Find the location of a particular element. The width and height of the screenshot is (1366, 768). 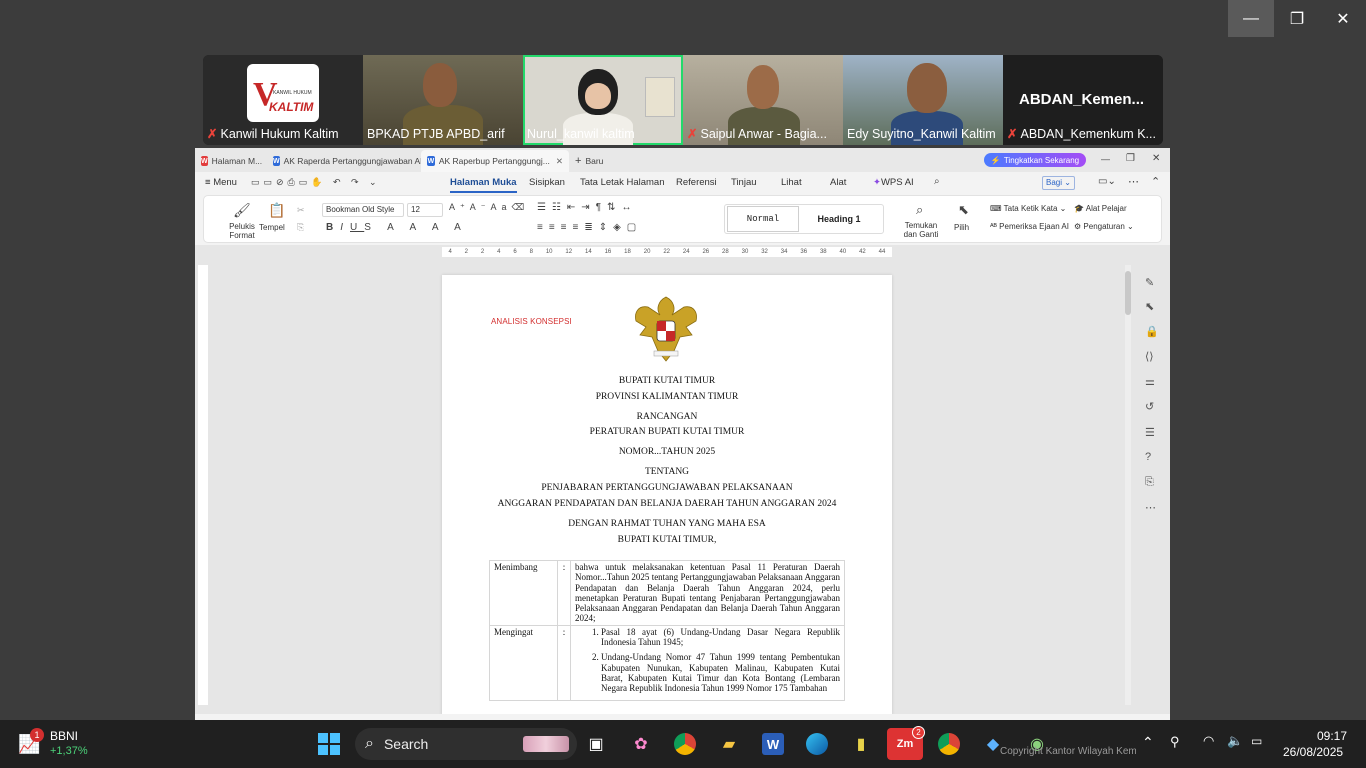

format-painter-label: Pelukis Format is located at coordinates (242, 231).